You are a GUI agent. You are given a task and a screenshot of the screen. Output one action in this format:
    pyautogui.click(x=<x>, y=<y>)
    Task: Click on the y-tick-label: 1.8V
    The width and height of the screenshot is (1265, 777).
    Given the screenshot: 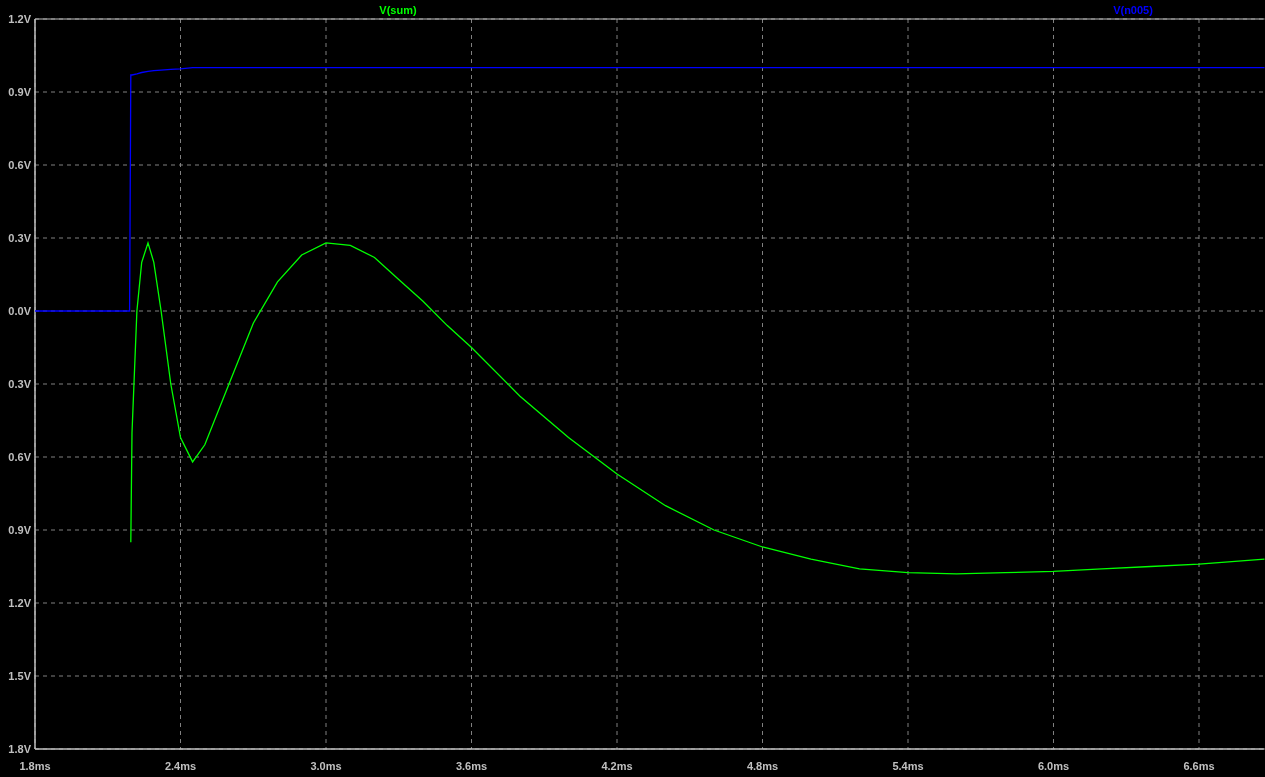 What is the action you would take?
    pyautogui.click(x=19, y=749)
    